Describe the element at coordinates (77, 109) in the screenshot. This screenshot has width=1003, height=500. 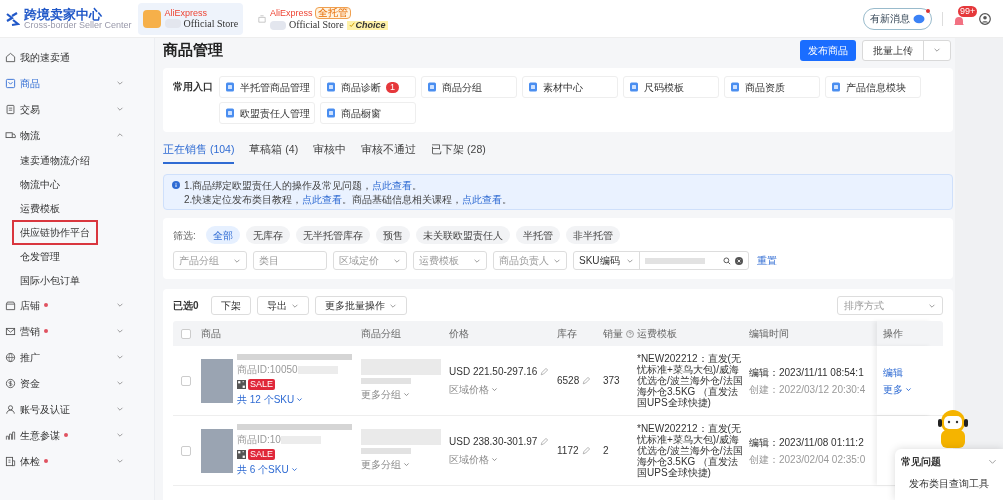
I see `sidebar-item: 交易` at that location.